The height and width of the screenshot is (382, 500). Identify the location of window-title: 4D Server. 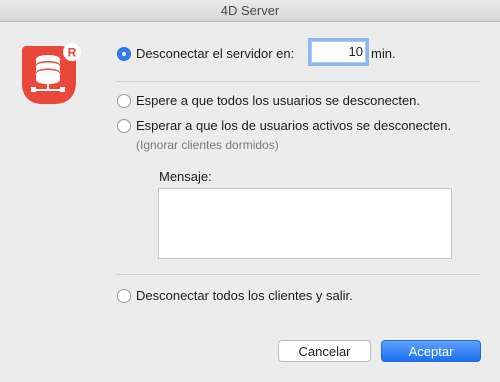
(250, 10).